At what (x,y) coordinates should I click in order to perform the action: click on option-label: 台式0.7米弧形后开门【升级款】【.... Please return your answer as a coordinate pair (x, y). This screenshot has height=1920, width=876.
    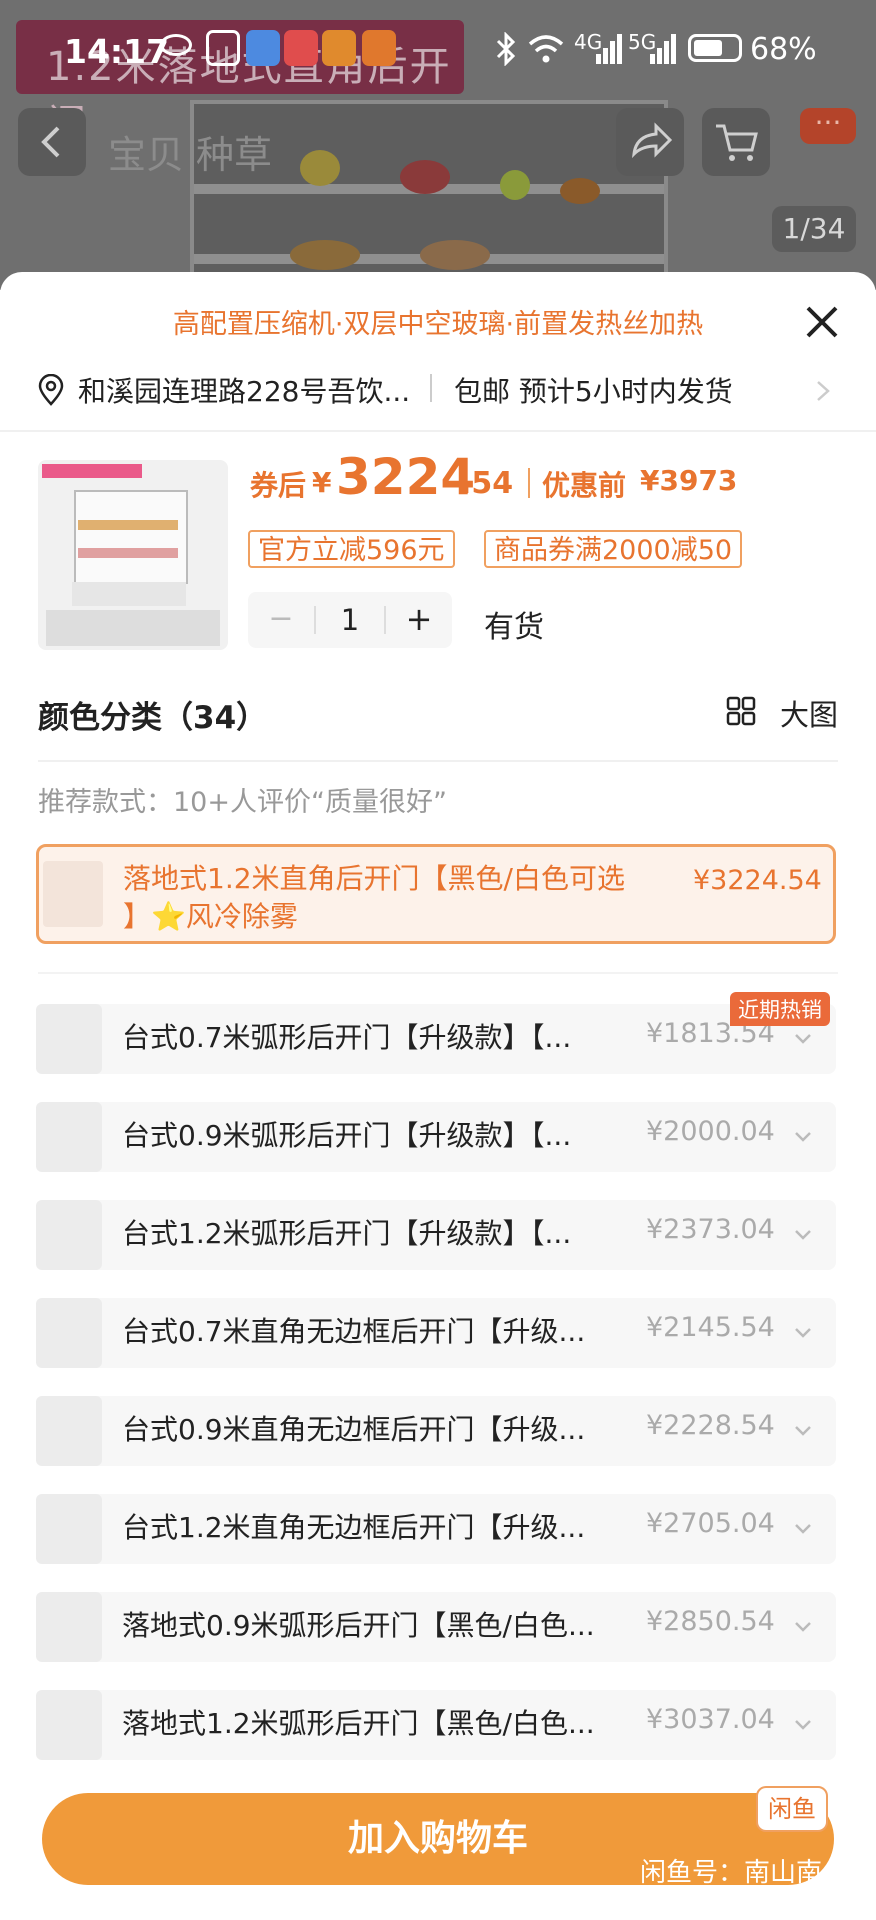
    Looking at the image, I should click on (347, 1037).